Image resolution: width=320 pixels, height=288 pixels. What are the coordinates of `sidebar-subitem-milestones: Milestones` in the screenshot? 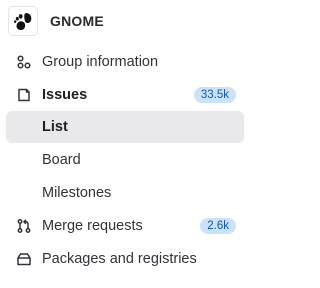 It's located at (125, 193).